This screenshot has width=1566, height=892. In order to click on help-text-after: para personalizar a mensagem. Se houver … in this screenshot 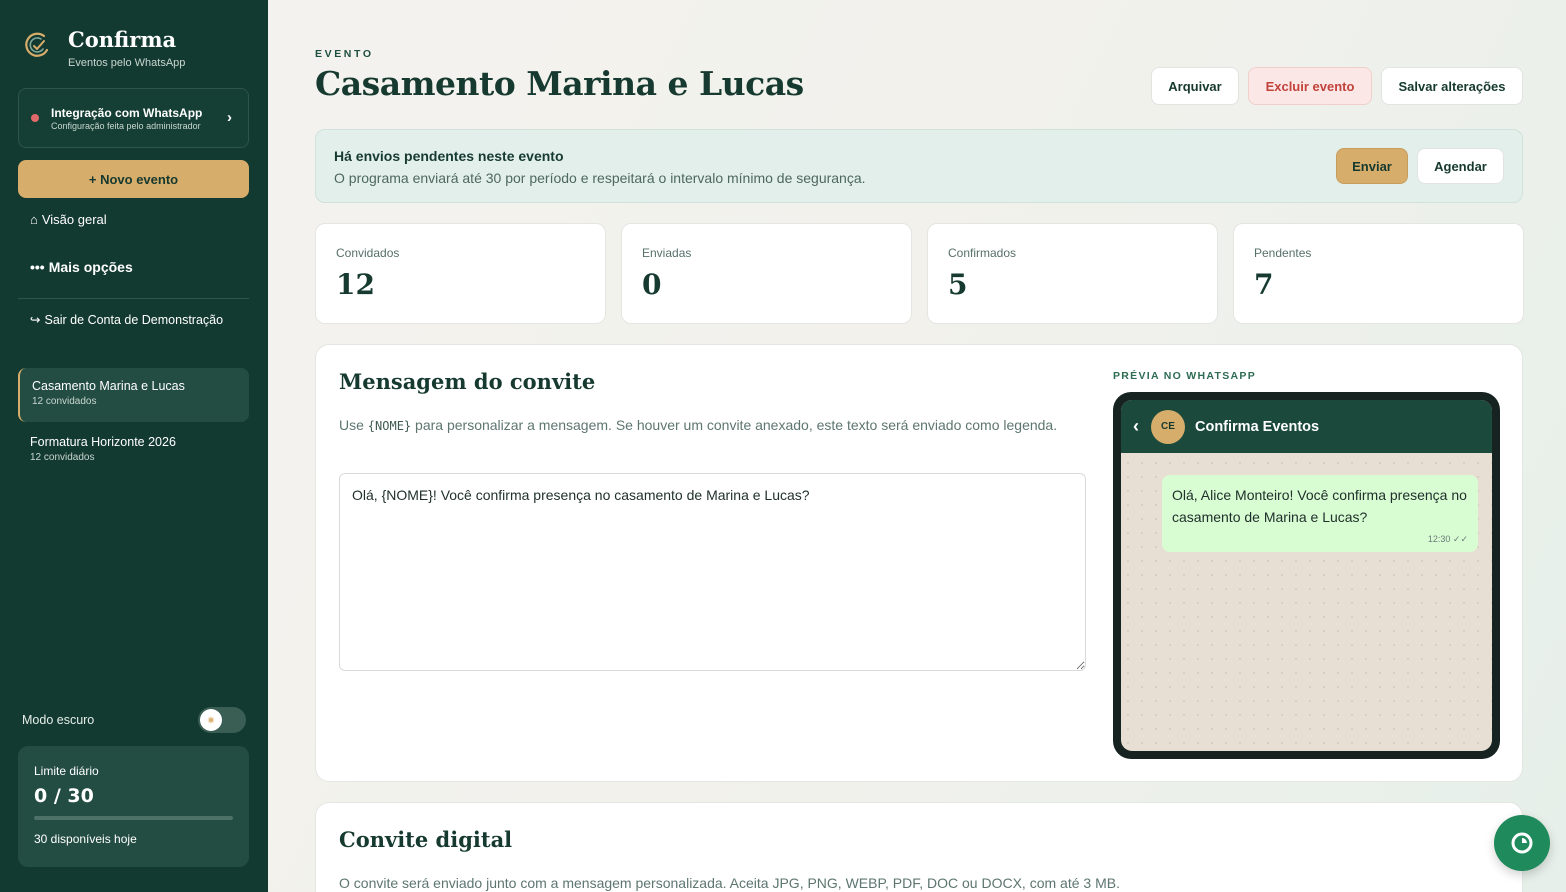, I will do `click(734, 425)`.